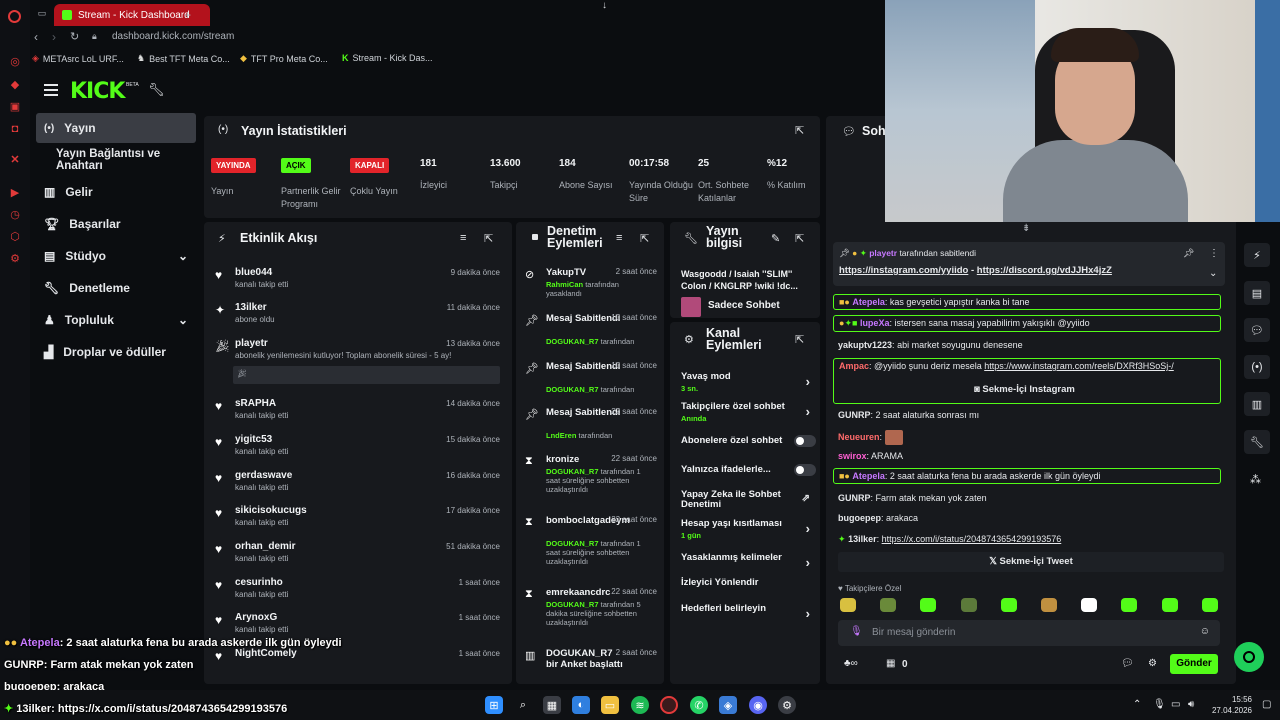 The width and height of the screenshot is (1280, 720). Describe the element at coordinates (15, 259) in the screenshot. I see `settings-icon: ⚙` at that location.